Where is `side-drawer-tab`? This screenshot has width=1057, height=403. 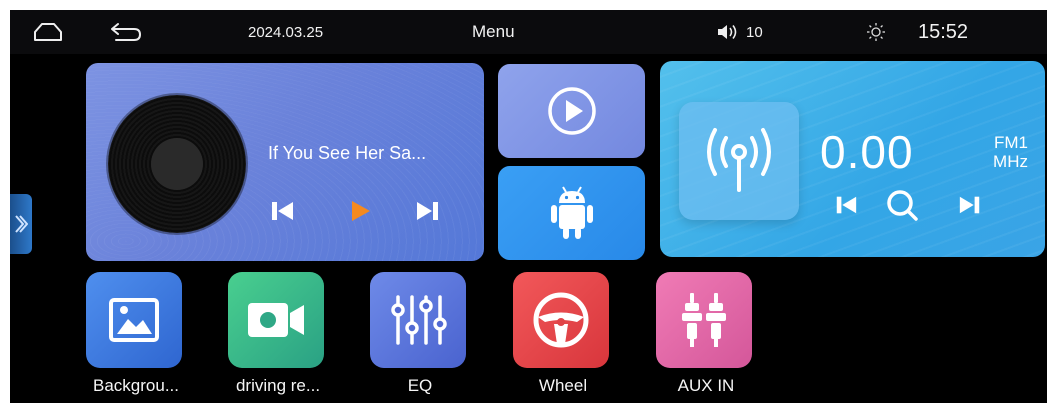
side-drawer-tab is located at coordinates (21, 224).